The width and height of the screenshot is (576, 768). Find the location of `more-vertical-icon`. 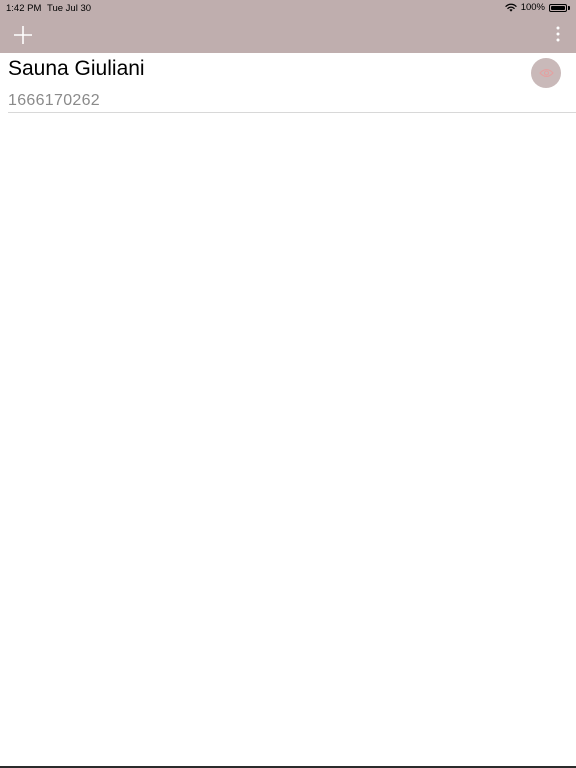

more-vertical-icon is located at coordinates (558, 34).